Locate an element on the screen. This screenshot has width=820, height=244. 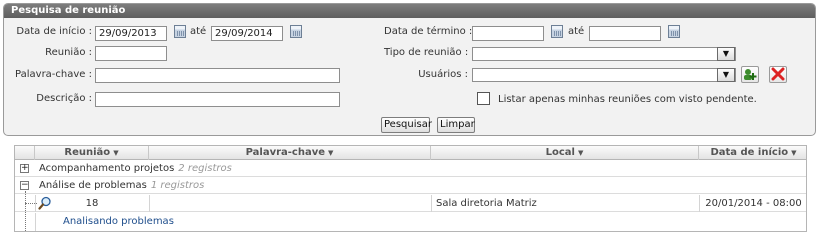
row-description: Analisando problemas is located at coordinates (118, 221).